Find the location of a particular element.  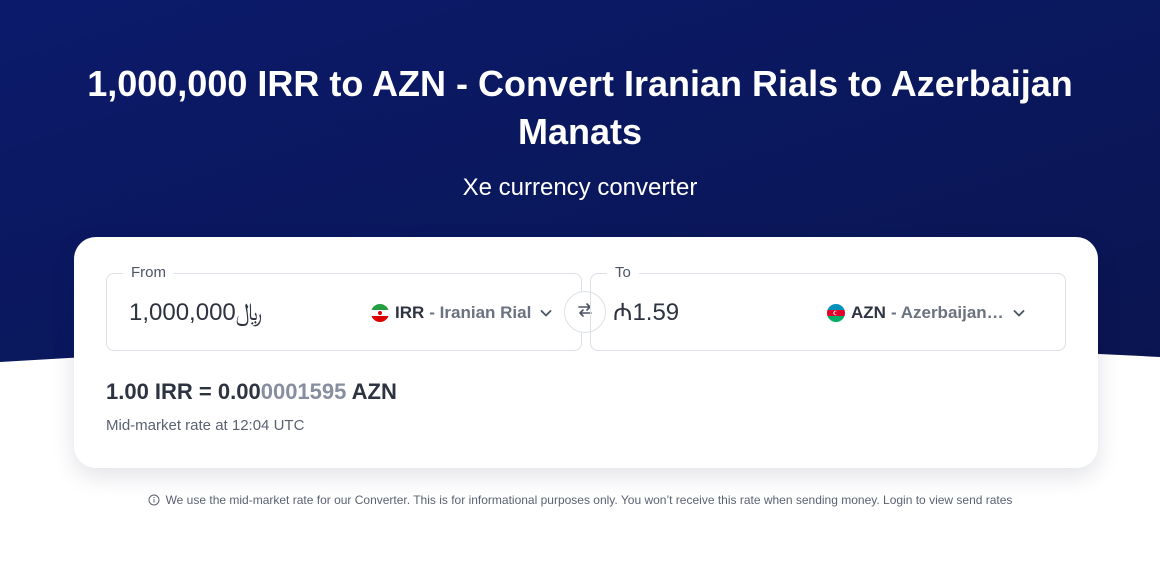

from-currency-code: IRR is located at coordinates (410, 312).